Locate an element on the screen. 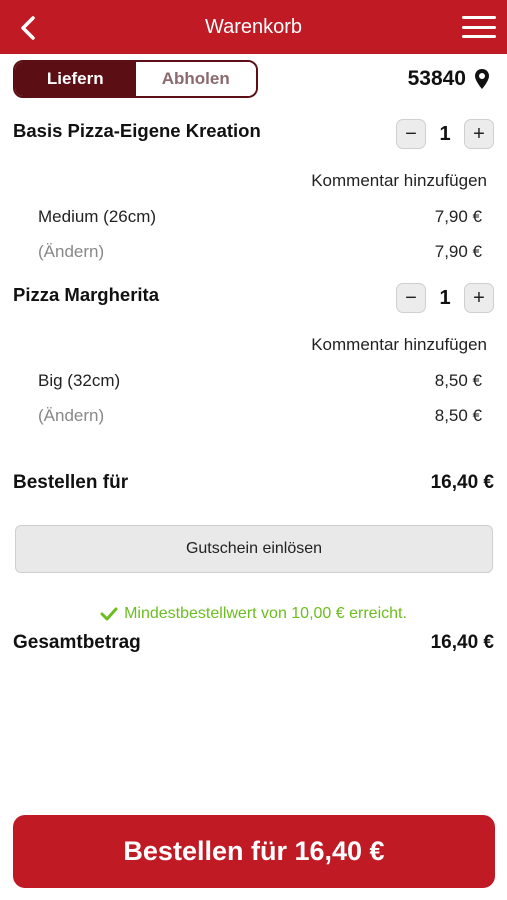  item-size-price: 8,50 € is located at coordinates (458, 380).